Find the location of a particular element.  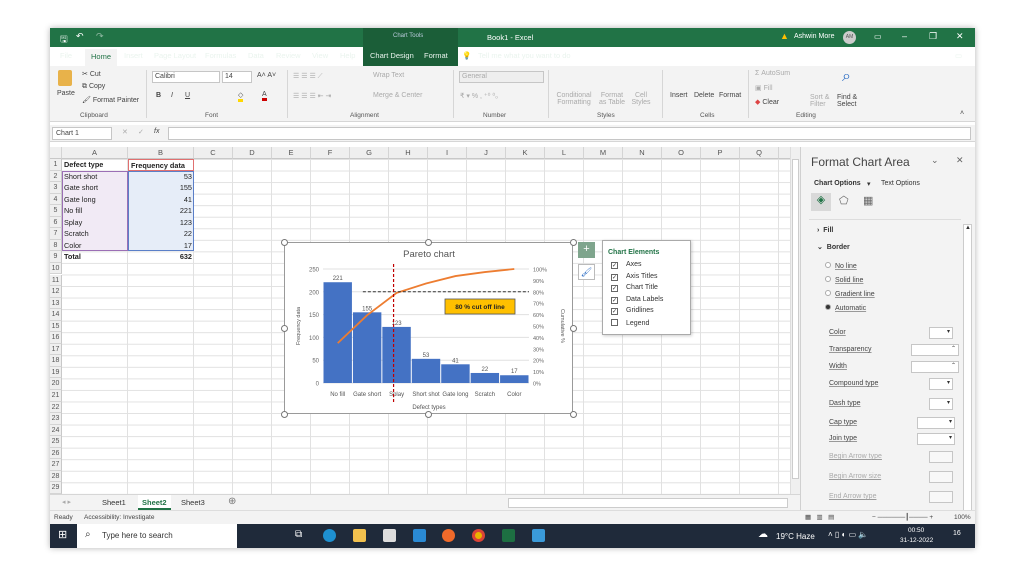

column-header-d: D is located at coordinates (252, 153).